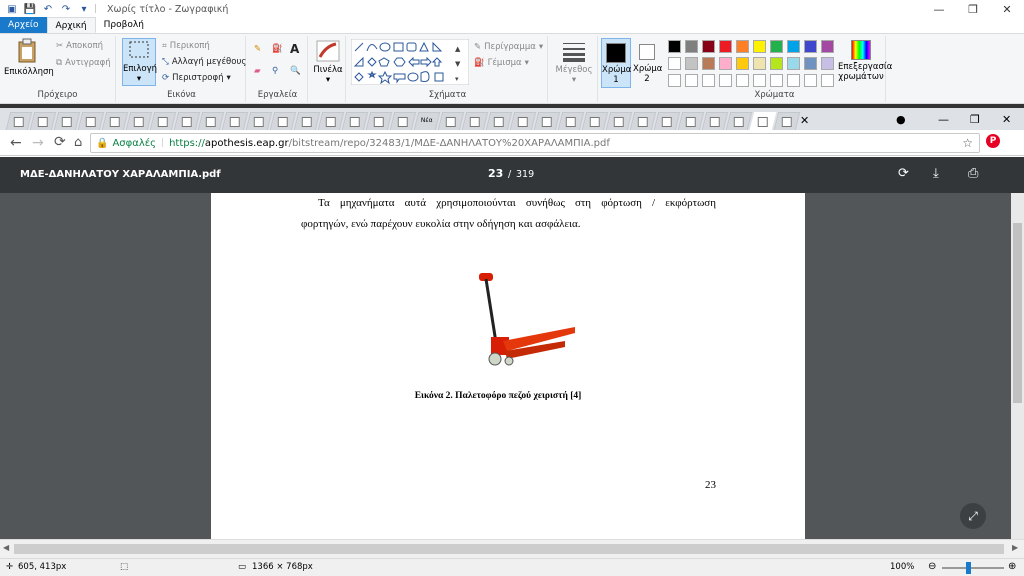  Describe the element at coordinates (196, 78) in the screenshot. I see `rotate-button: ⟳ Περιστροφή ▾` at that location.